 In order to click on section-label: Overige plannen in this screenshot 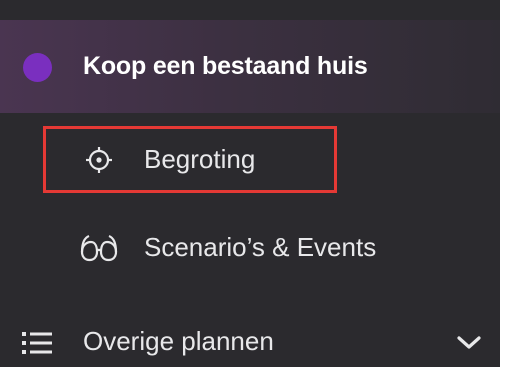, I will do `click(178, 341)`.